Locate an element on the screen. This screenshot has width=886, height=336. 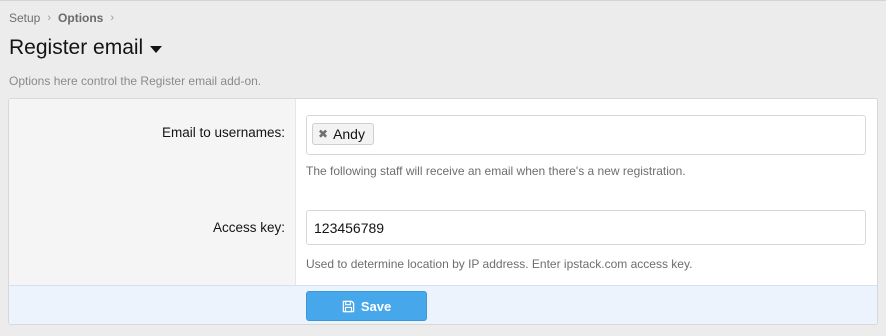
email-usernames-label: Email to usernames: is located at coordinates (223, 132).